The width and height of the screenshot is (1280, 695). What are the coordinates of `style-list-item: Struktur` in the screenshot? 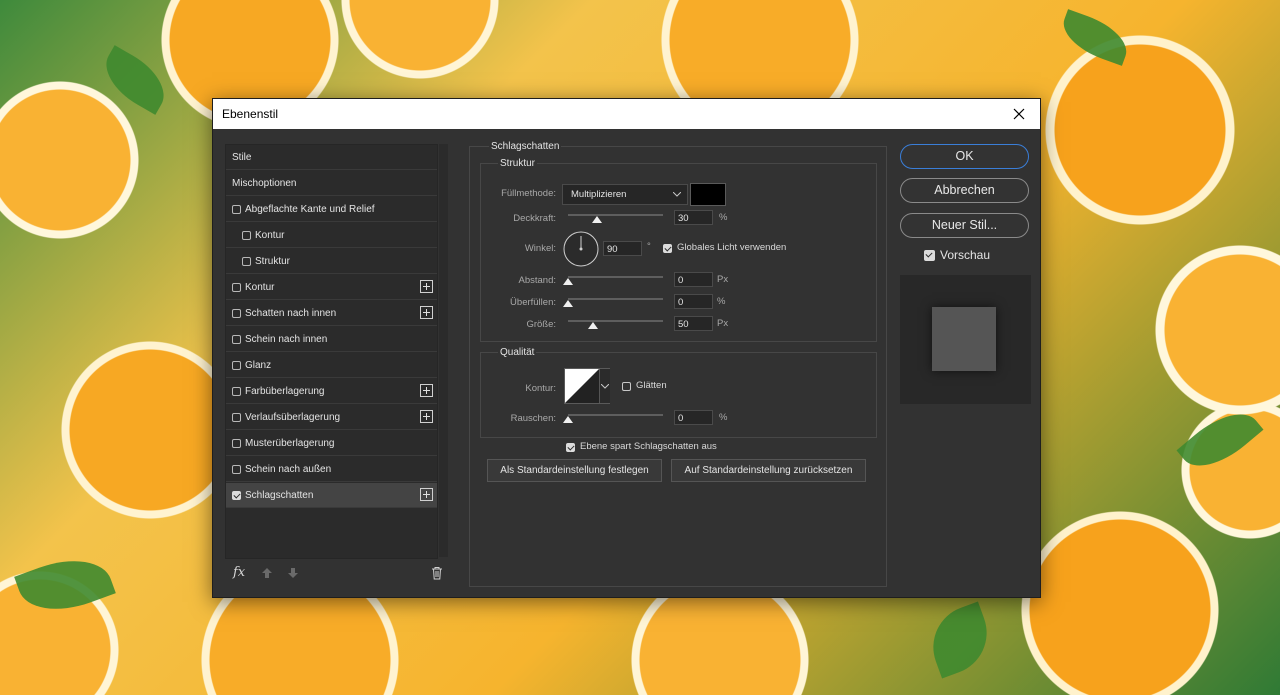 It's located at (331, 261).